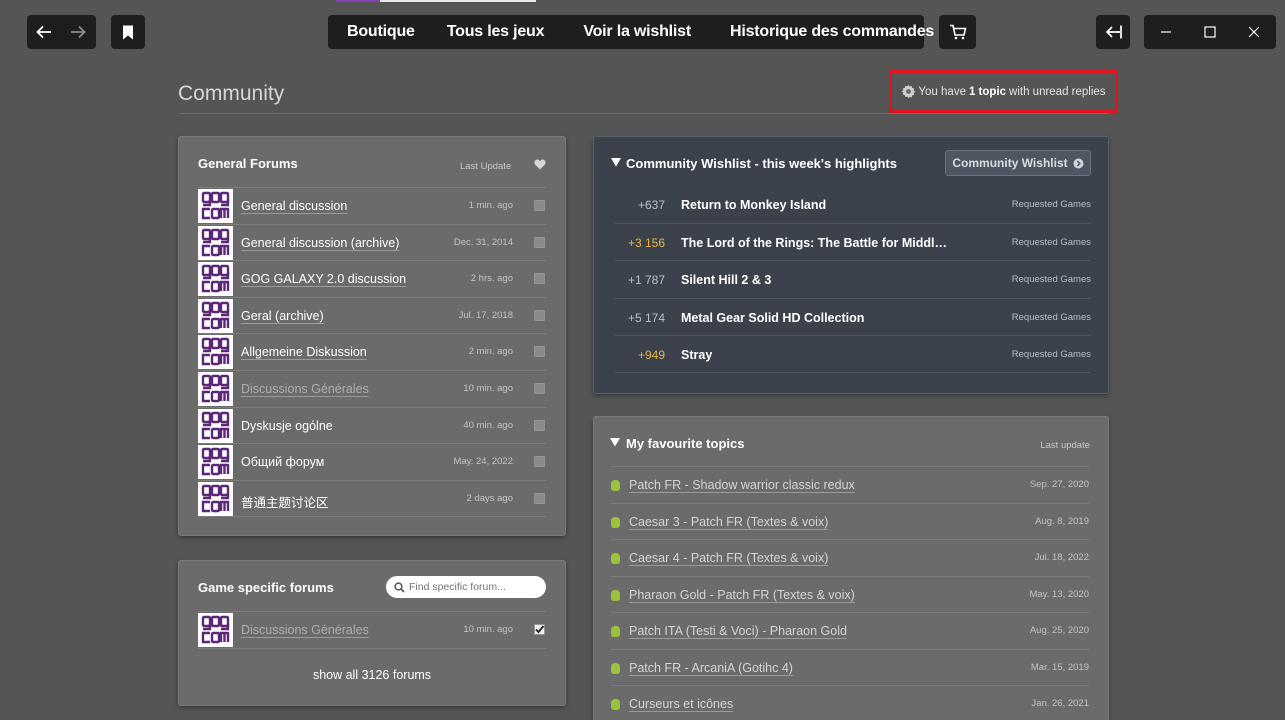 This screenshot has width=1285, height=720. I want to click on topic-title: Patch FR - ArcaniA (Gotihc 4), so click(711, 668).